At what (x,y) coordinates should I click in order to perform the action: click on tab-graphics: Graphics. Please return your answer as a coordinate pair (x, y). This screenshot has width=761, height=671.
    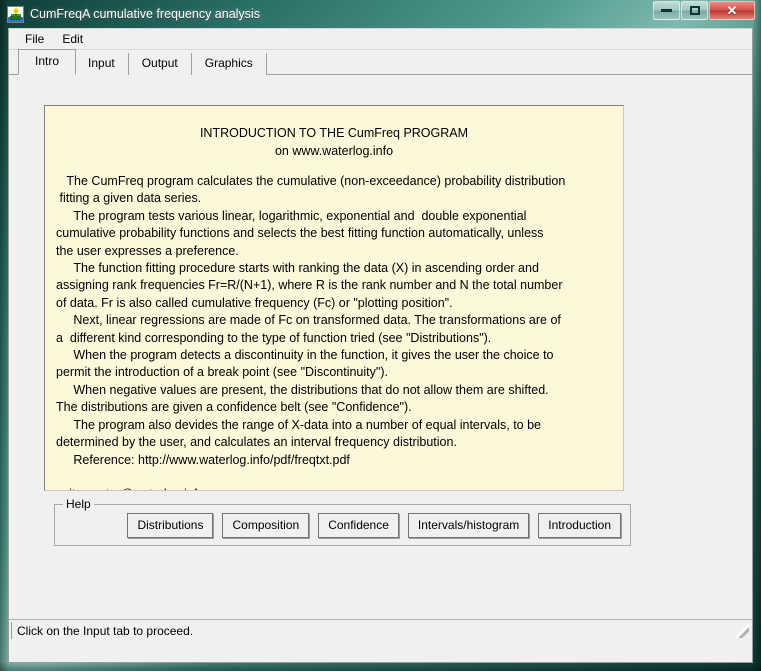
    Looking at the image, I should click on (229, 64).